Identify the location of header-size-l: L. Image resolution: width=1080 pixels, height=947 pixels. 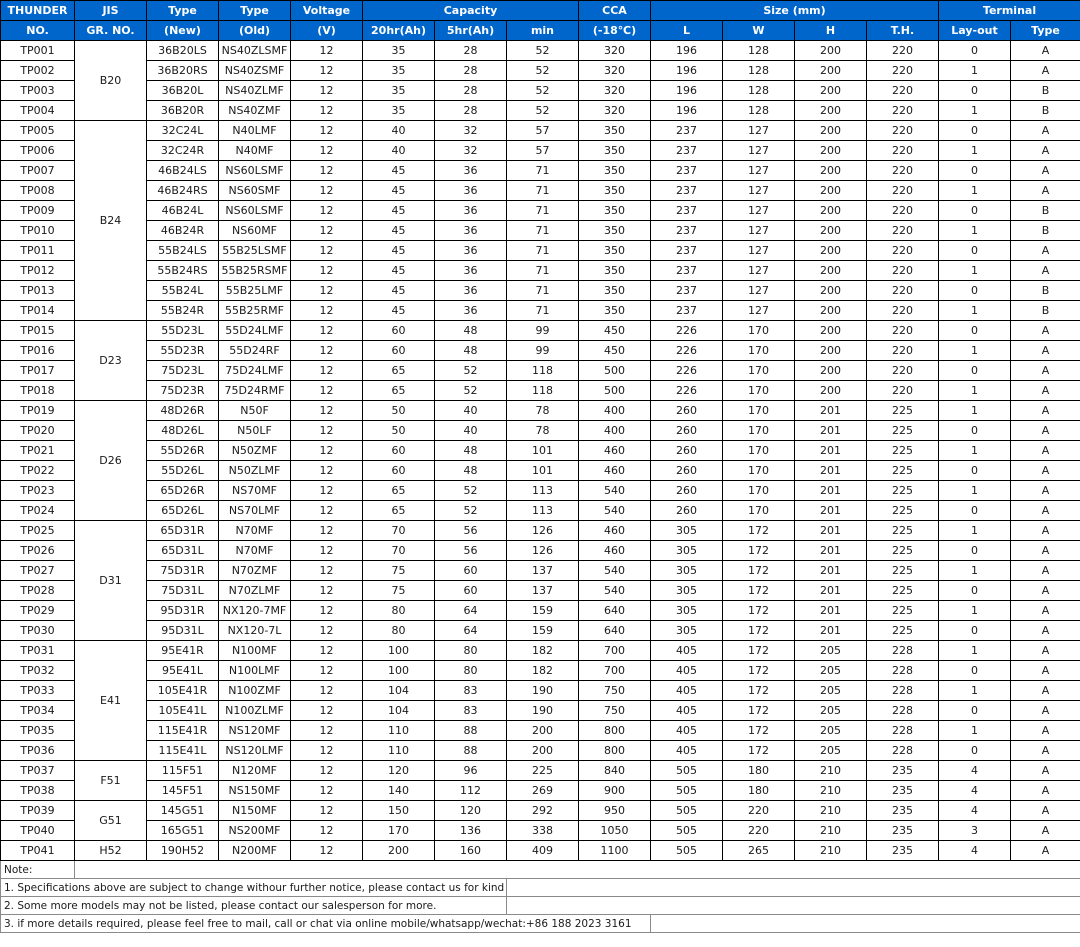
(686, 30).